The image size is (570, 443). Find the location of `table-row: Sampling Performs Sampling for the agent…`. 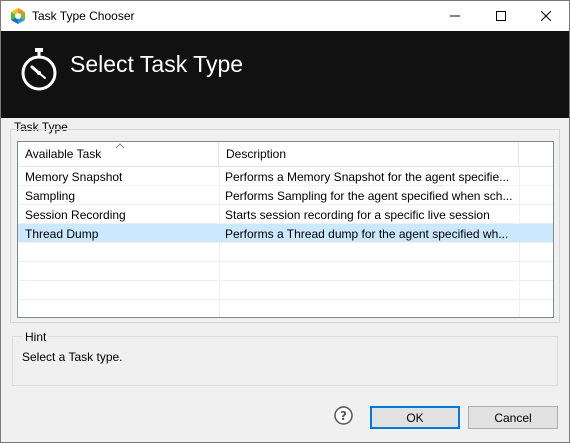

table-row: Sampling Performs Sampling for the agent… is located at coordinates (285, 195).